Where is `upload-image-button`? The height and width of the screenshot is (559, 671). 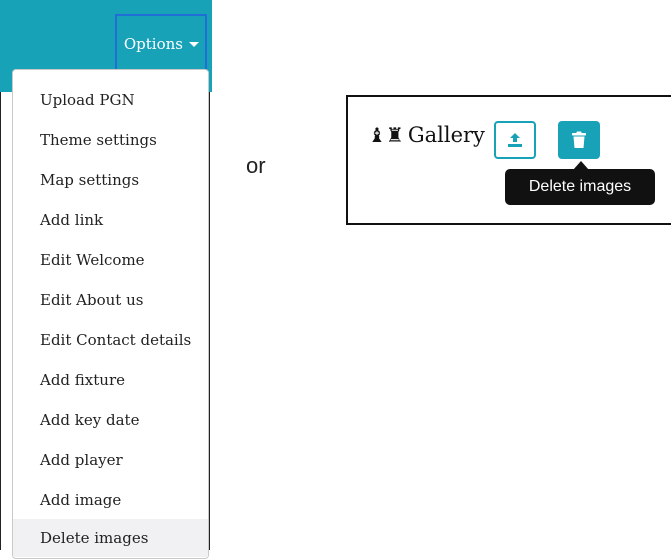
upload-image-button is located at coordinates (515, 140).